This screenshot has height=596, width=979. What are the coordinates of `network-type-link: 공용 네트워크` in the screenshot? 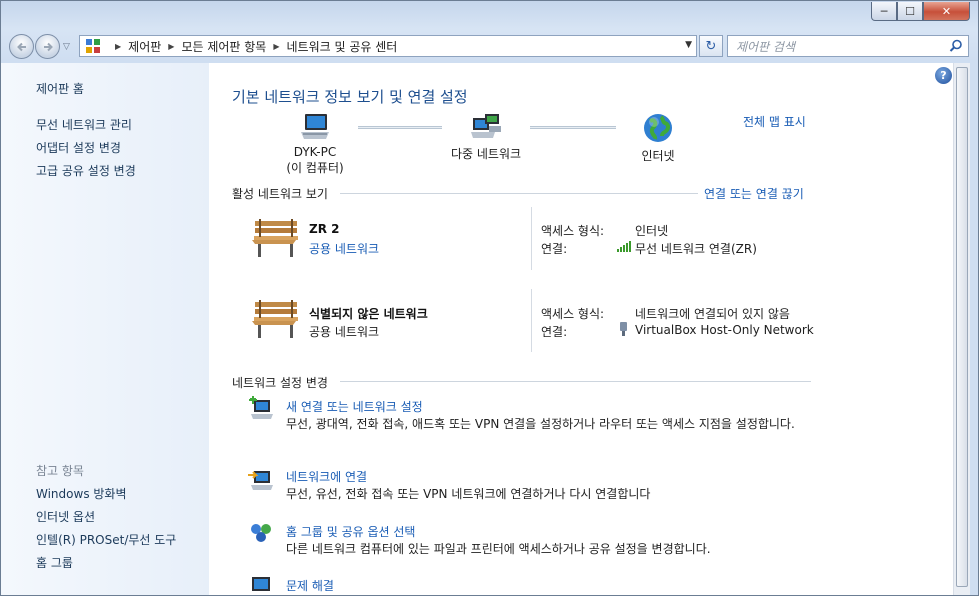 It's located at (344, 248).